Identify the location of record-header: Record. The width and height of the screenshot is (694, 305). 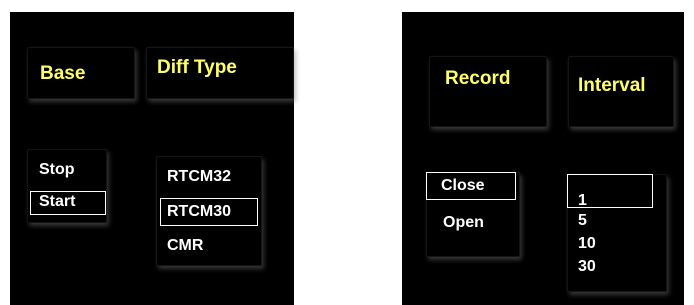
(478, 78).